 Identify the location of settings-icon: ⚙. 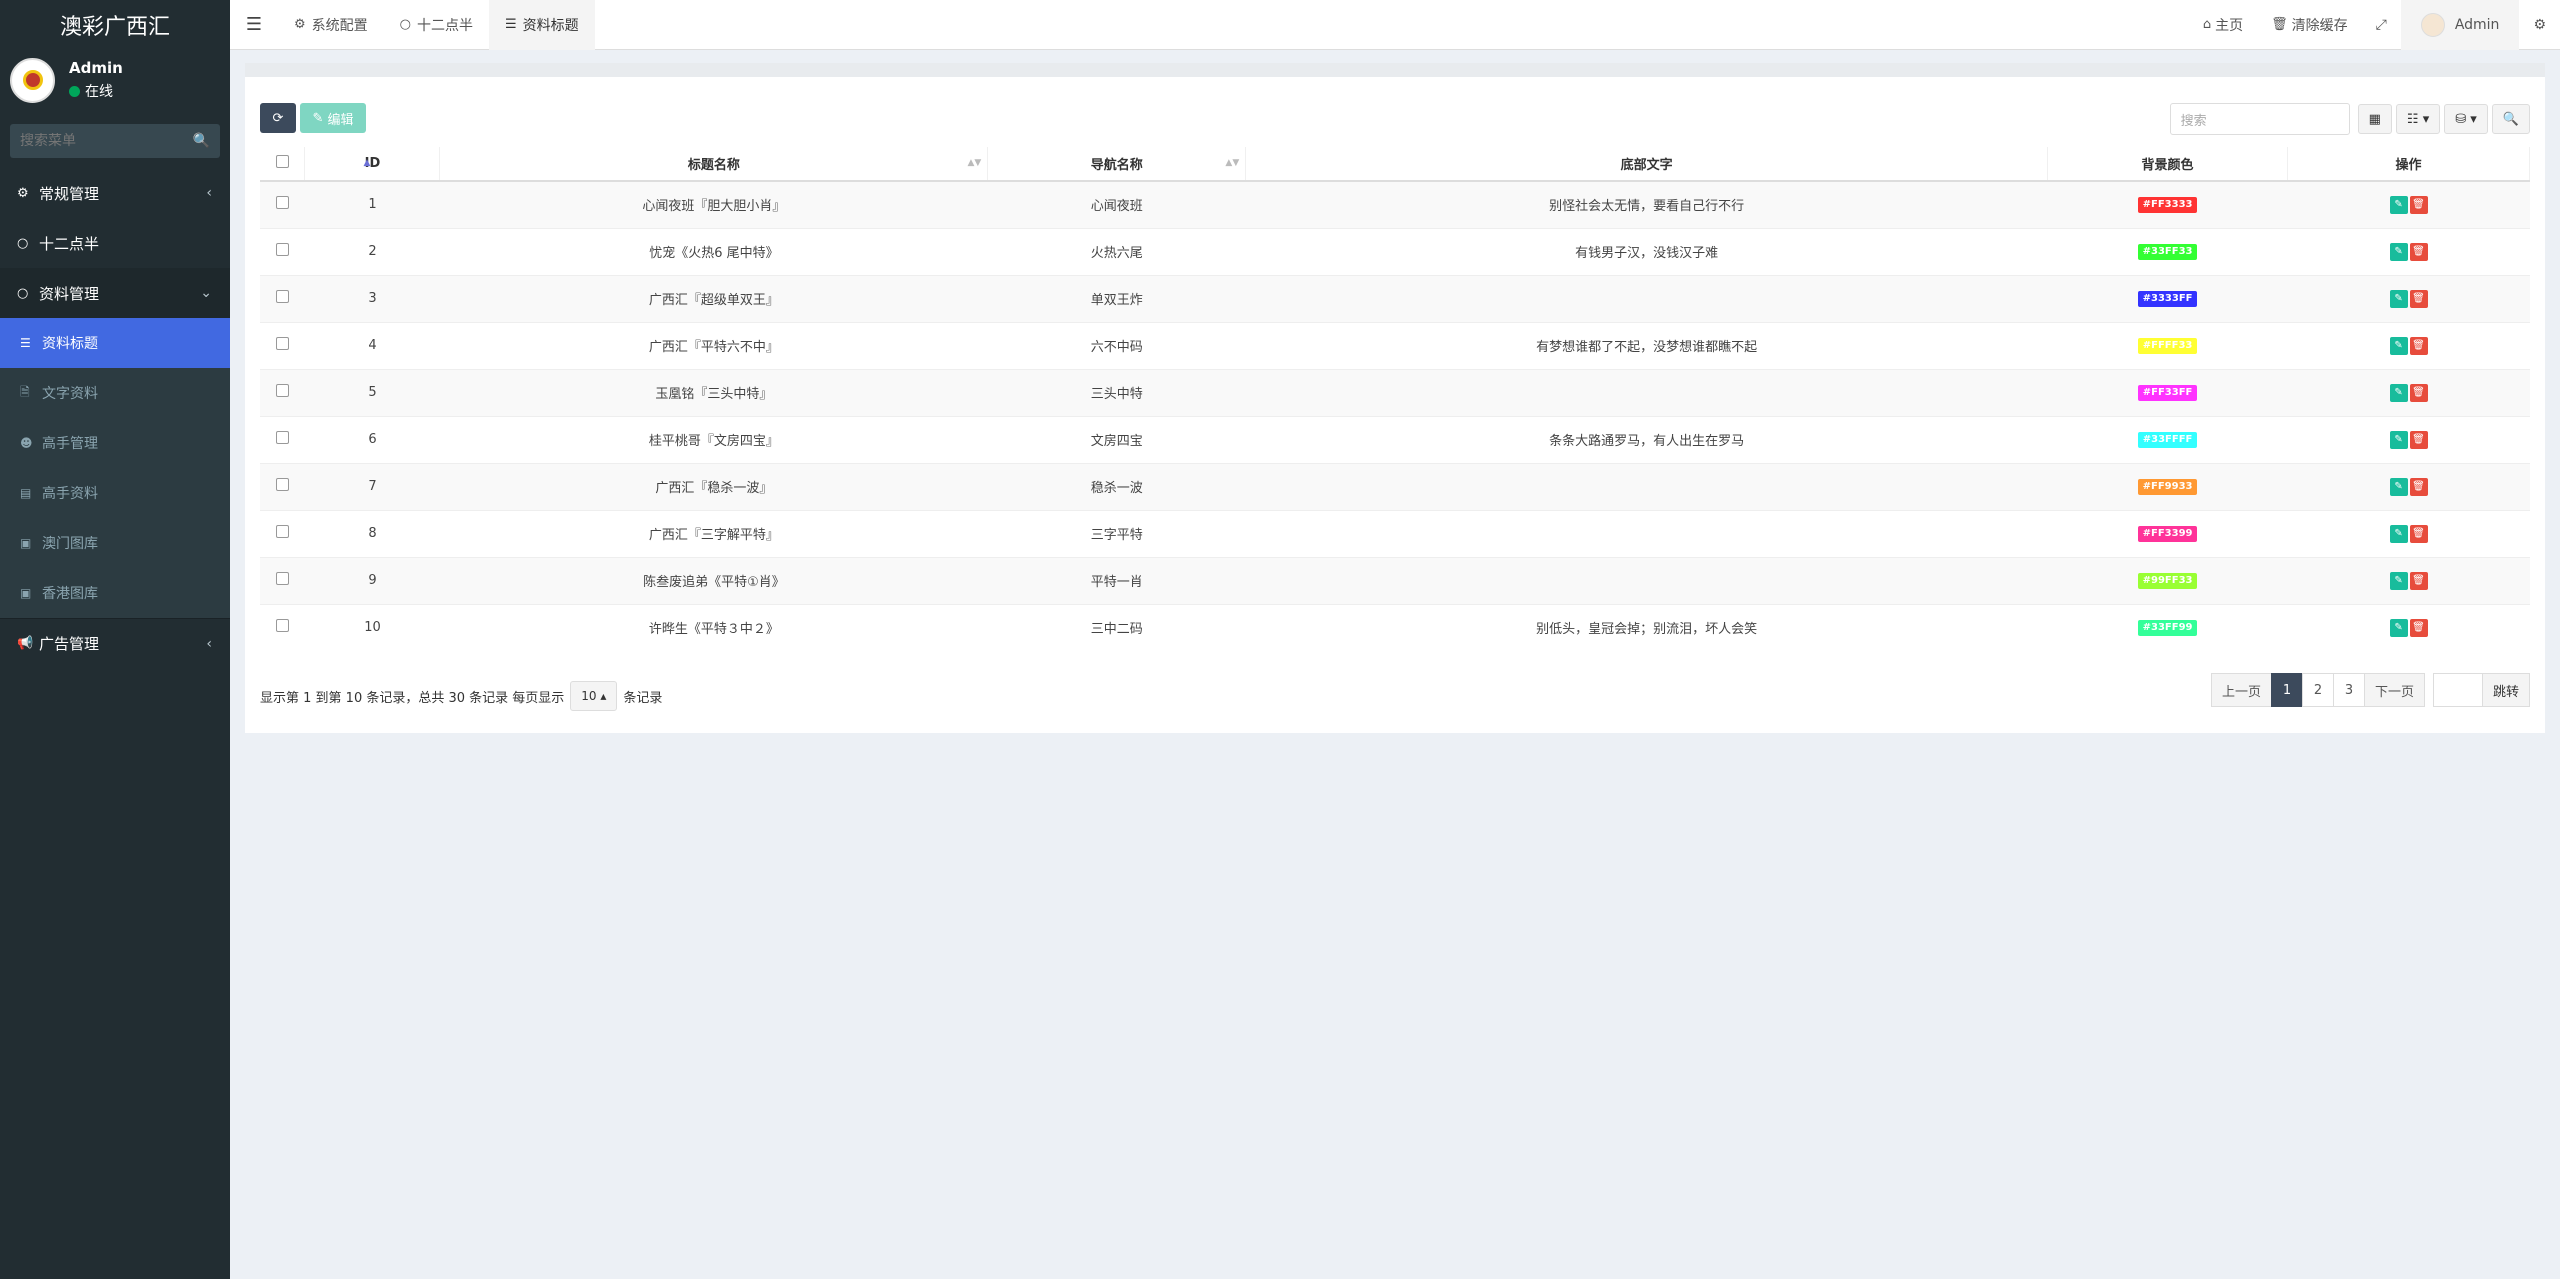
(2539, 25).